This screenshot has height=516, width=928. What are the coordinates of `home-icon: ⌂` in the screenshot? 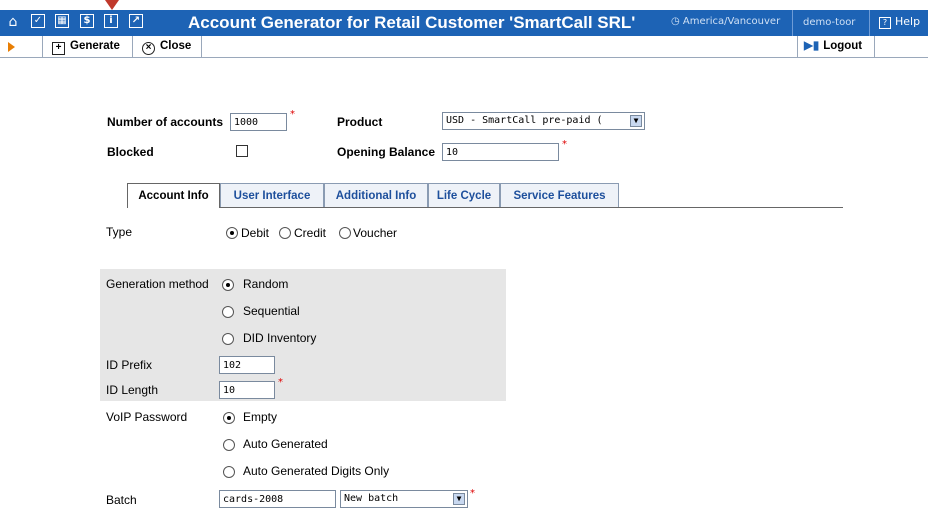 It's located at (13, 22).